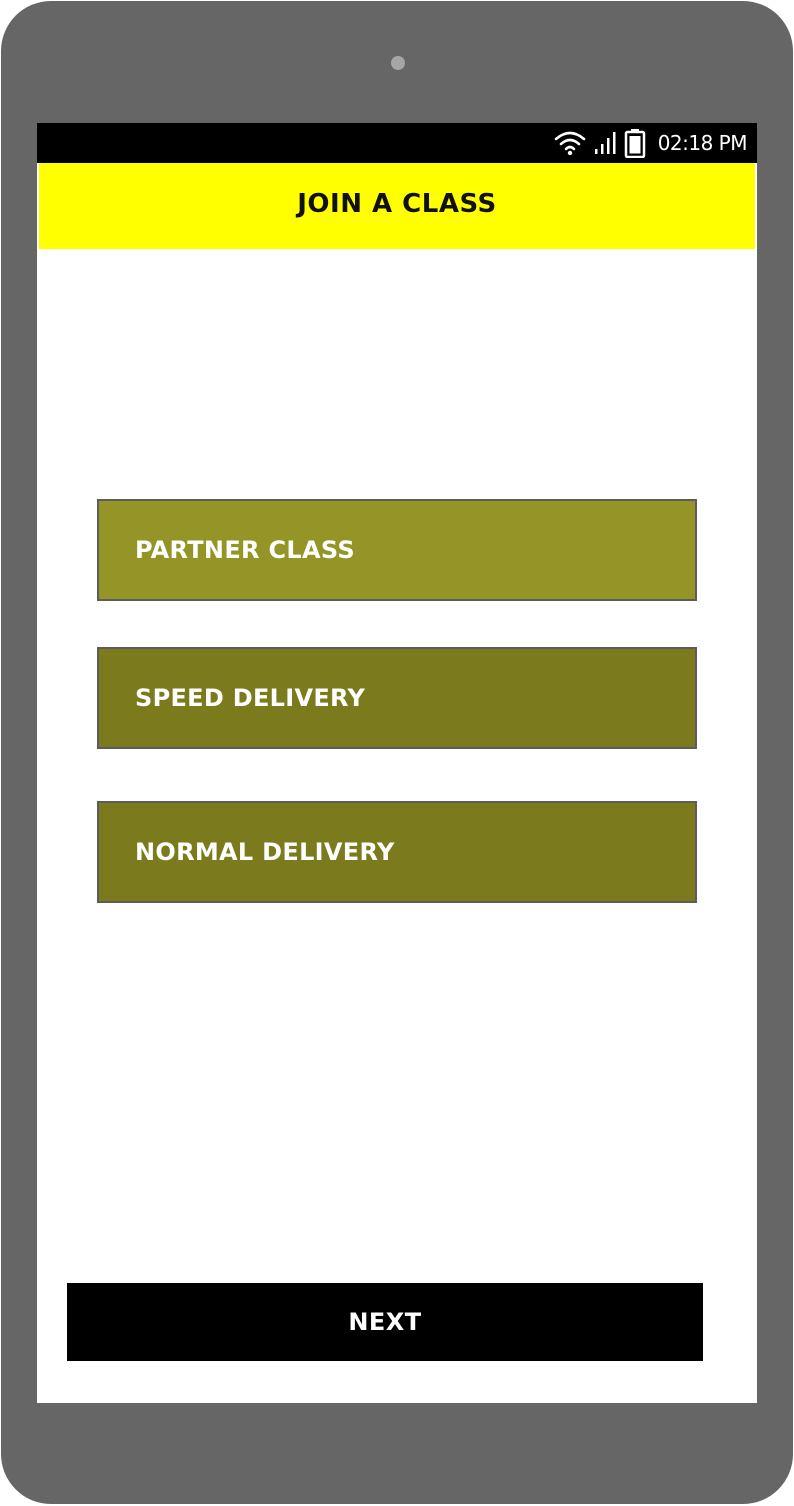 The image size is (794, 1506). I want to click on signal-icon, so click(605, 143).